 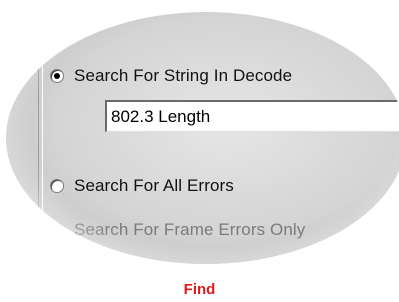 I want to click on find-caption: Find, so click(x=199, y=289).